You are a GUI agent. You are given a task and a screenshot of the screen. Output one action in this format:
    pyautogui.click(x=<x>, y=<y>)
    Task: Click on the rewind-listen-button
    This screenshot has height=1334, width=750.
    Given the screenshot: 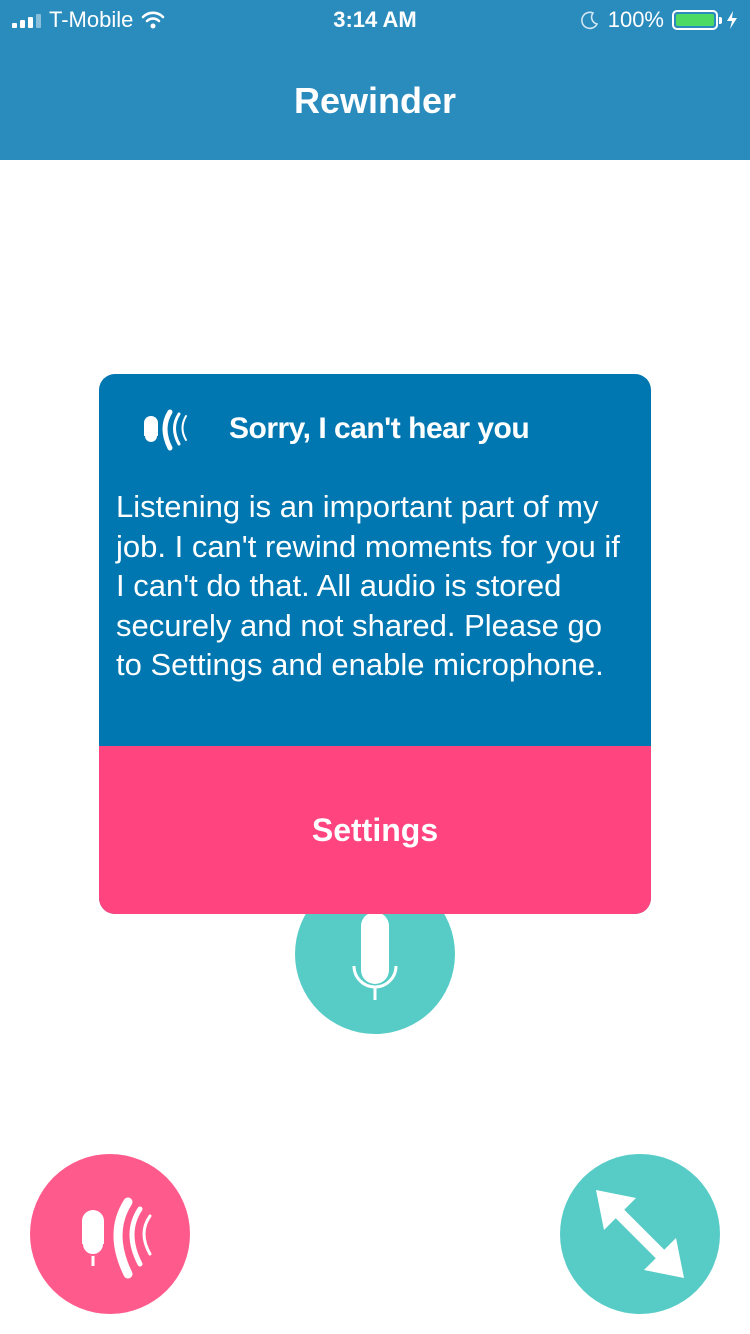 What is the action you would take?
    pyautogui.click(x=110, y=1234)
    